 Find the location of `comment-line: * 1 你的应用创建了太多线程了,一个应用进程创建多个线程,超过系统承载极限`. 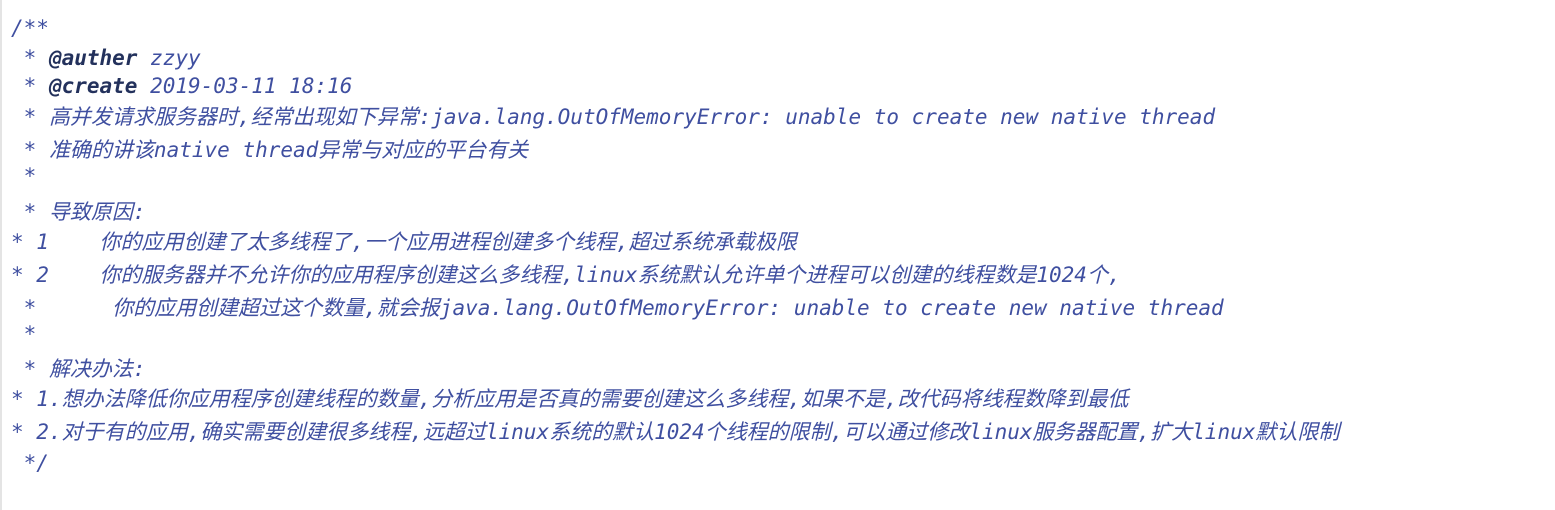

comment-line: * 1 你的应用创建了太多线程了,一个应用进程创建多个线程,超过系统承载极限 is located at coordinates (404, 242).